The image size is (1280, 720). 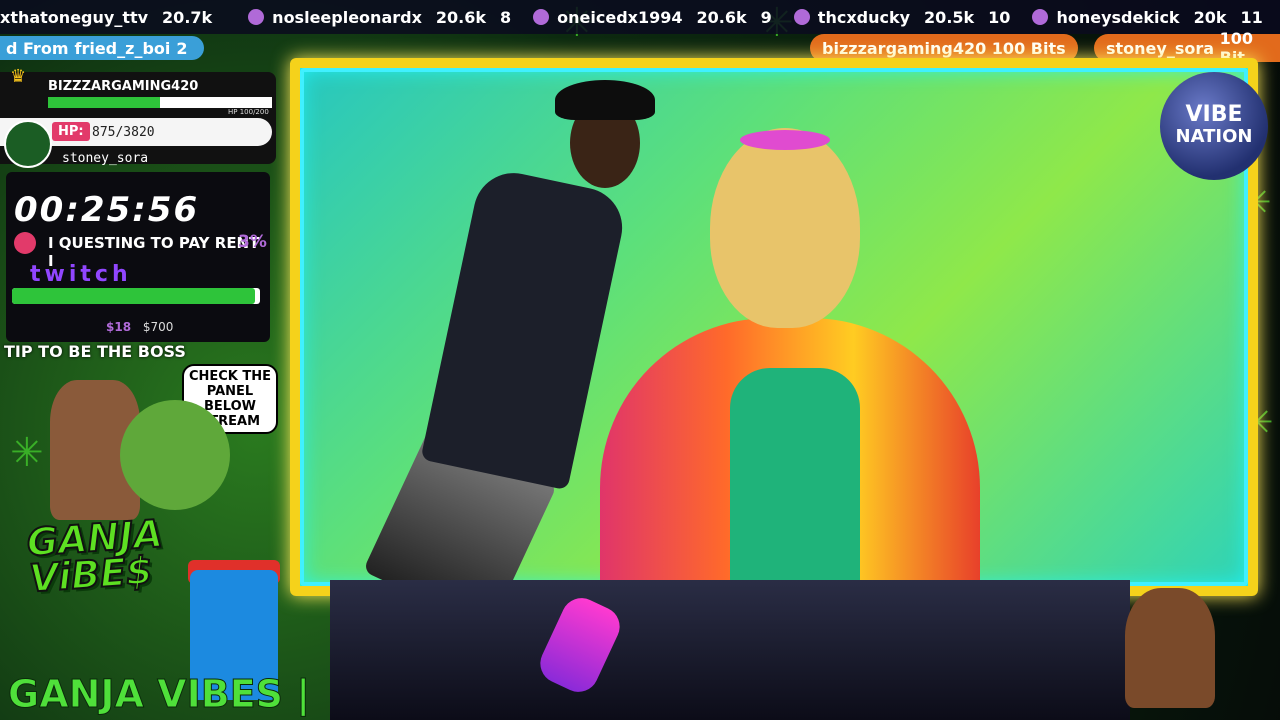 I want to click on goal-bar-fill, so click(x=134, y=296).